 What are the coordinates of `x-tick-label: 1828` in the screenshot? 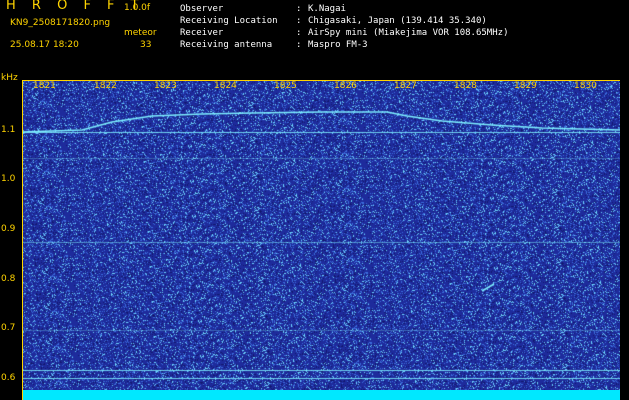 It's located at (465, 86).